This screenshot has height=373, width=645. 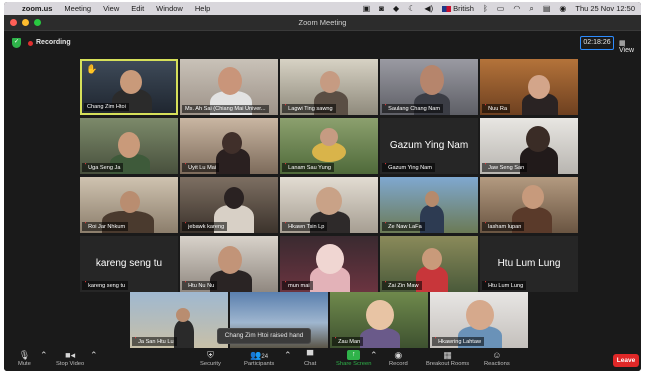 What do you see at coordinates (202, 8) in the screenshot?
I see `menu-help: Help` at bounding box center [202, 8].